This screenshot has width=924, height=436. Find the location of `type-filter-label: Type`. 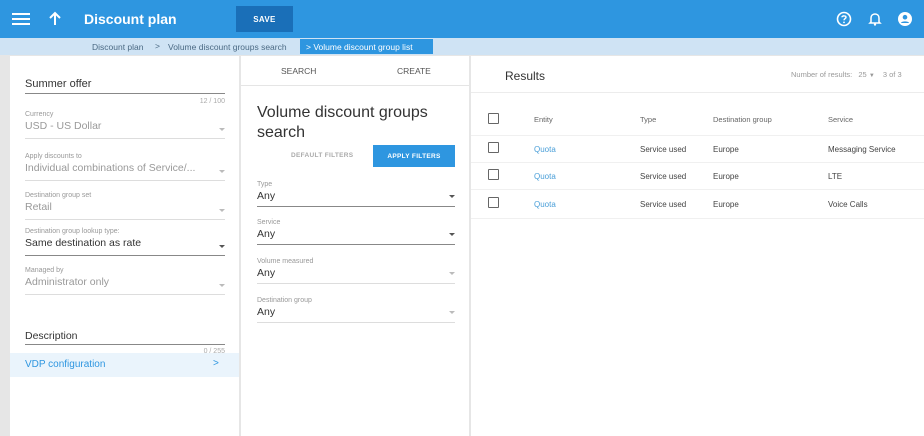

type-filter-label: Type is located at coordinates (265, 184).